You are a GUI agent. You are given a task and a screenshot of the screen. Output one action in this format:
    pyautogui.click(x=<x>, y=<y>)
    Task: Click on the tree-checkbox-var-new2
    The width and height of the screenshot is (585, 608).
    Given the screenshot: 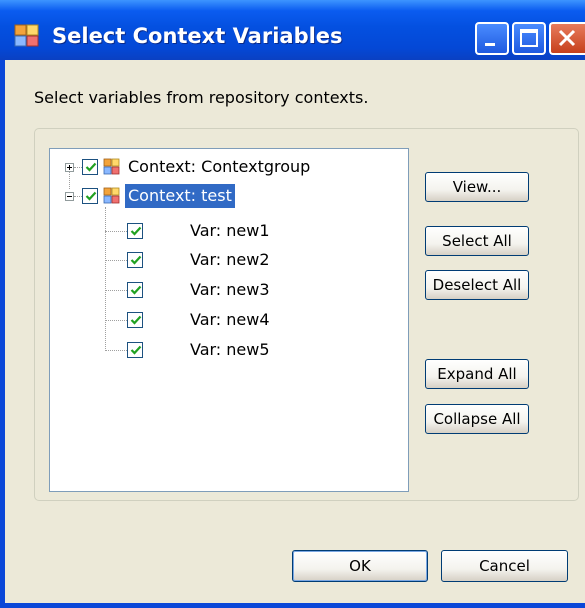 What is the action you would take?
    pyautogui.click(x=135, y=260)
    